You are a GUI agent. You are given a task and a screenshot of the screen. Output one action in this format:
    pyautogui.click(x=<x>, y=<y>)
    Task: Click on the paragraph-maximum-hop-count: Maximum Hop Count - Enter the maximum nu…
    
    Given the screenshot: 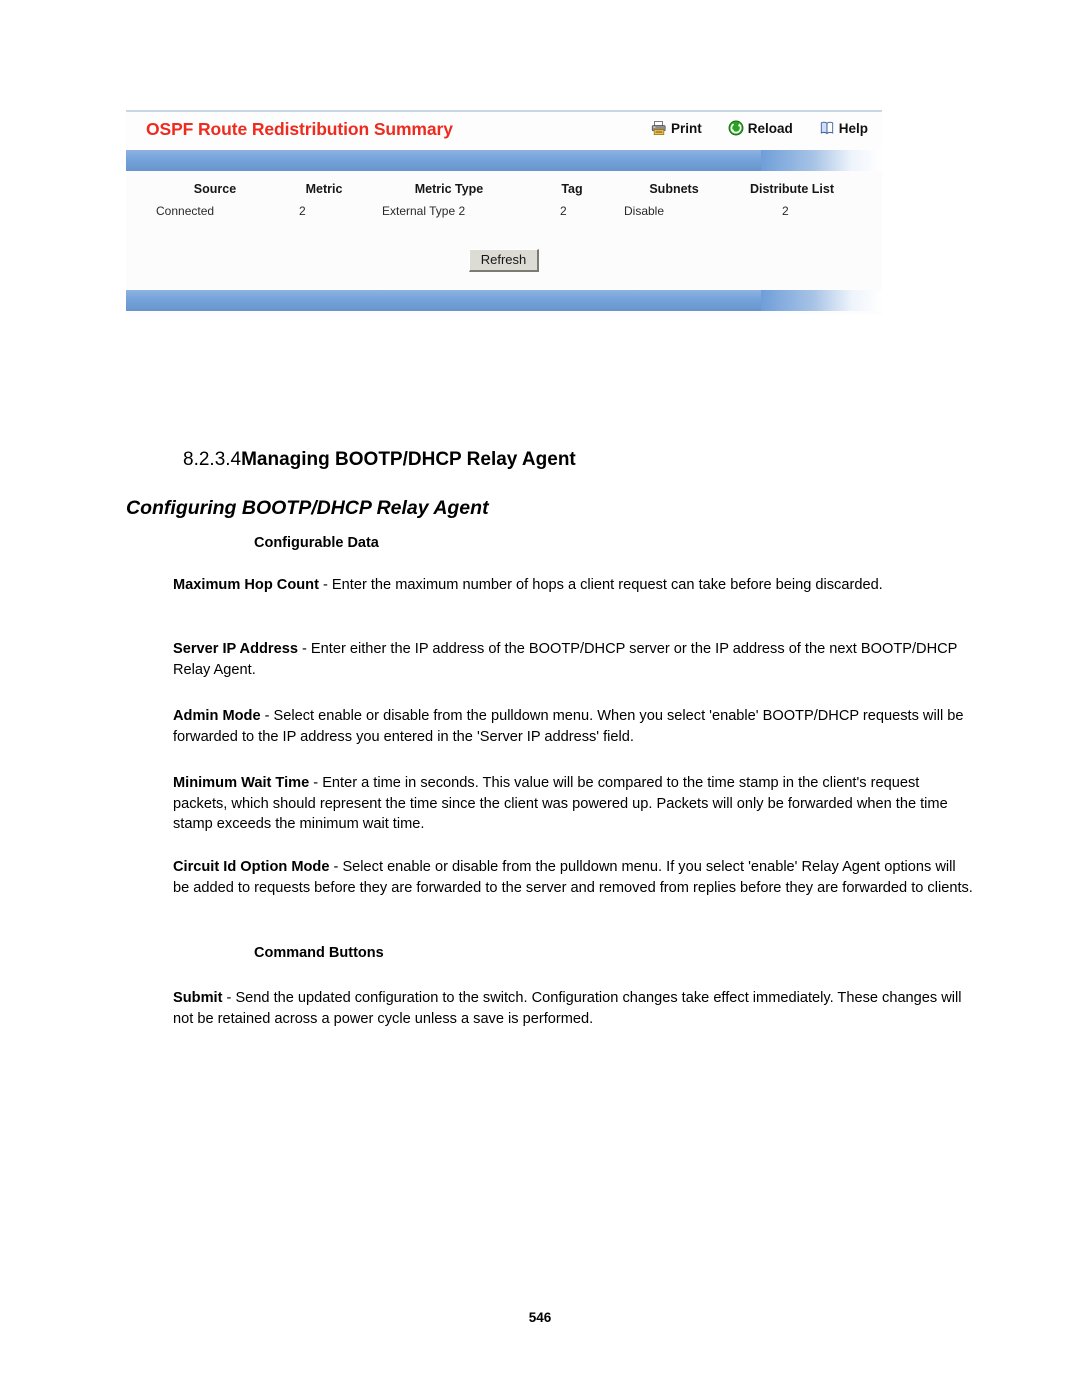 What is the action you would take?
    pyautogui.click(x=573, y=585)
    